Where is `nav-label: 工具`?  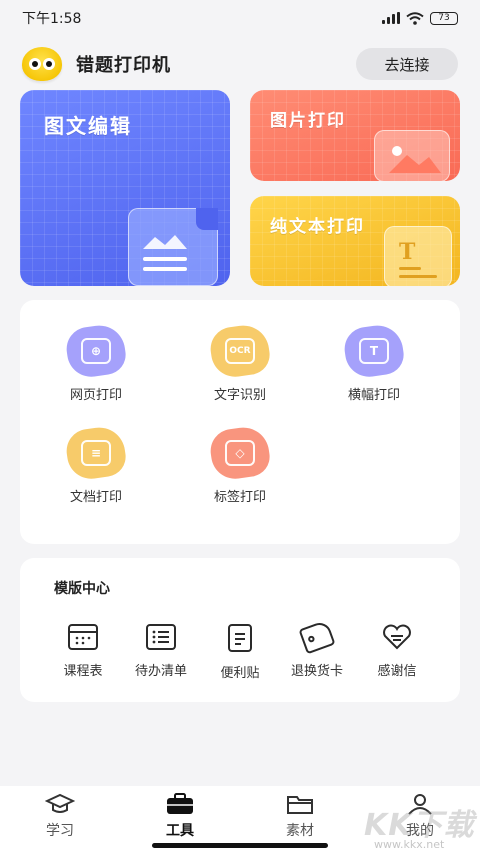
nav-label: 工具 is located at coordinates (180, 831).